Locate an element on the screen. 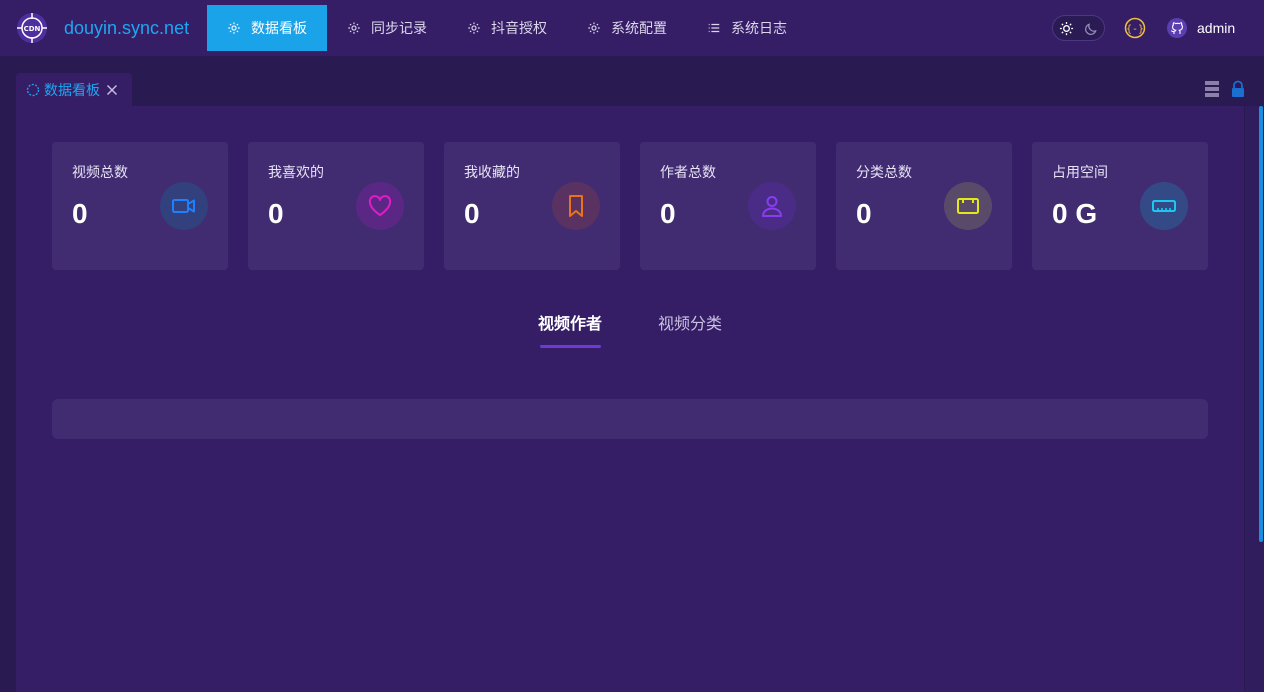 The height and width of the screenshot is (692, 1264). subtab-video-authors: 视频作者 is located at coordinates (570, 324).